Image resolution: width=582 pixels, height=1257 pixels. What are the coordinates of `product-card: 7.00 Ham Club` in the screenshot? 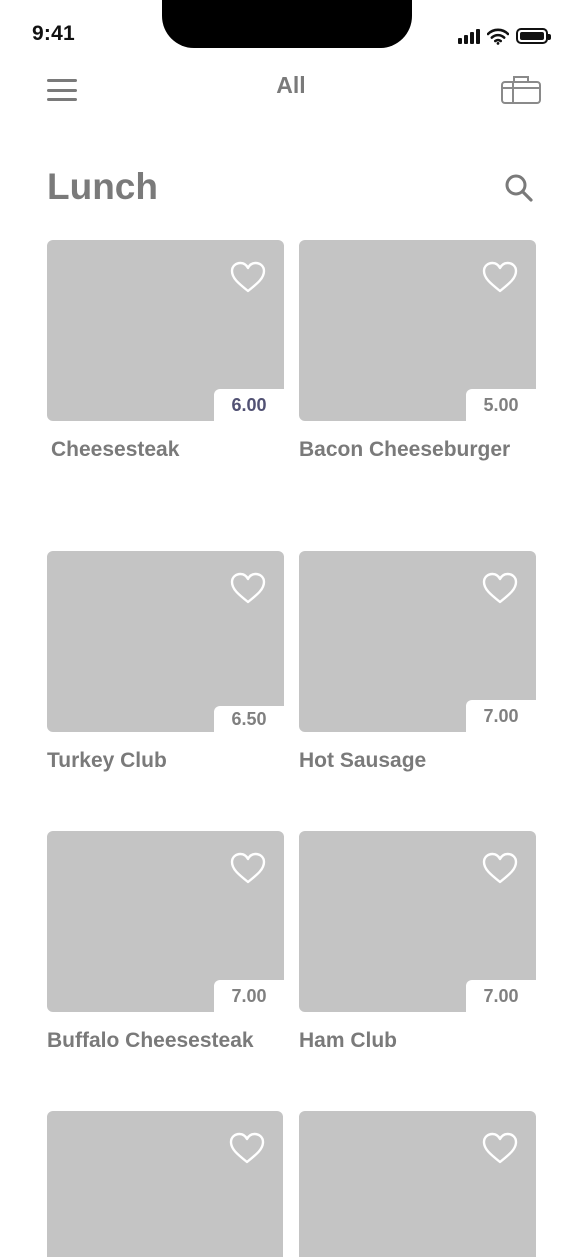 It's located at (417, 942).